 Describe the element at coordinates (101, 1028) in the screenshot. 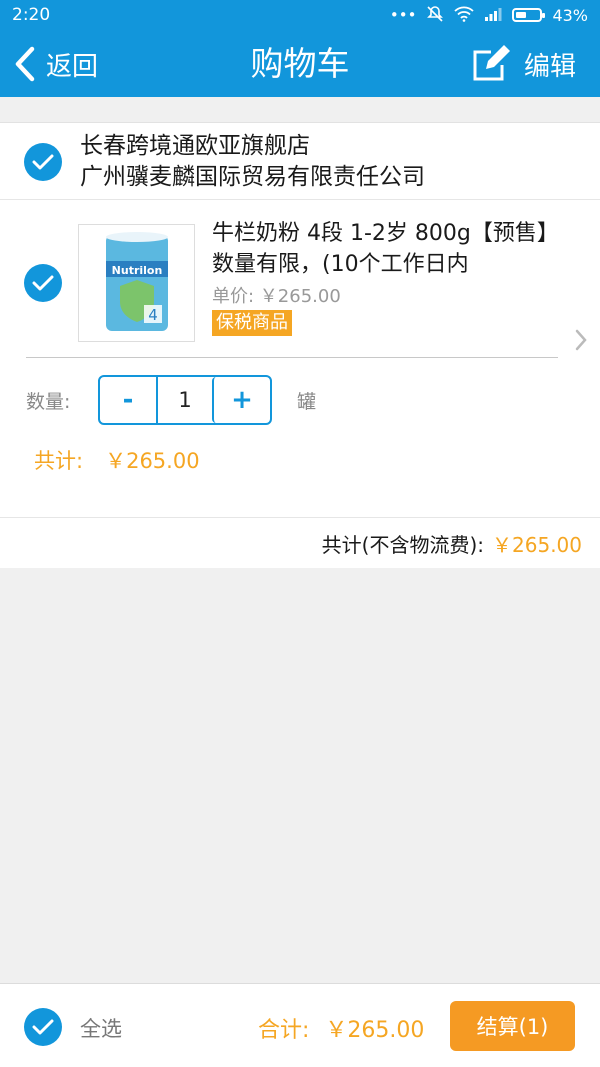

I see `select-all-label: 全选` at that location.